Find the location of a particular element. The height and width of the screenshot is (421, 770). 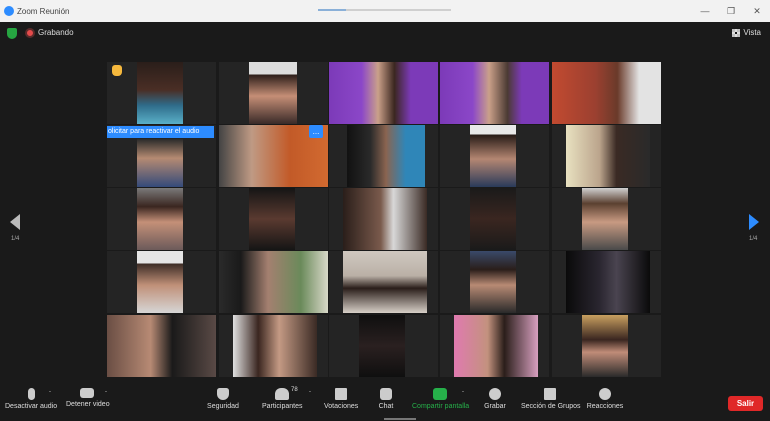

share-options-caret-icon: ˆ is located at coordinates (463, 395).